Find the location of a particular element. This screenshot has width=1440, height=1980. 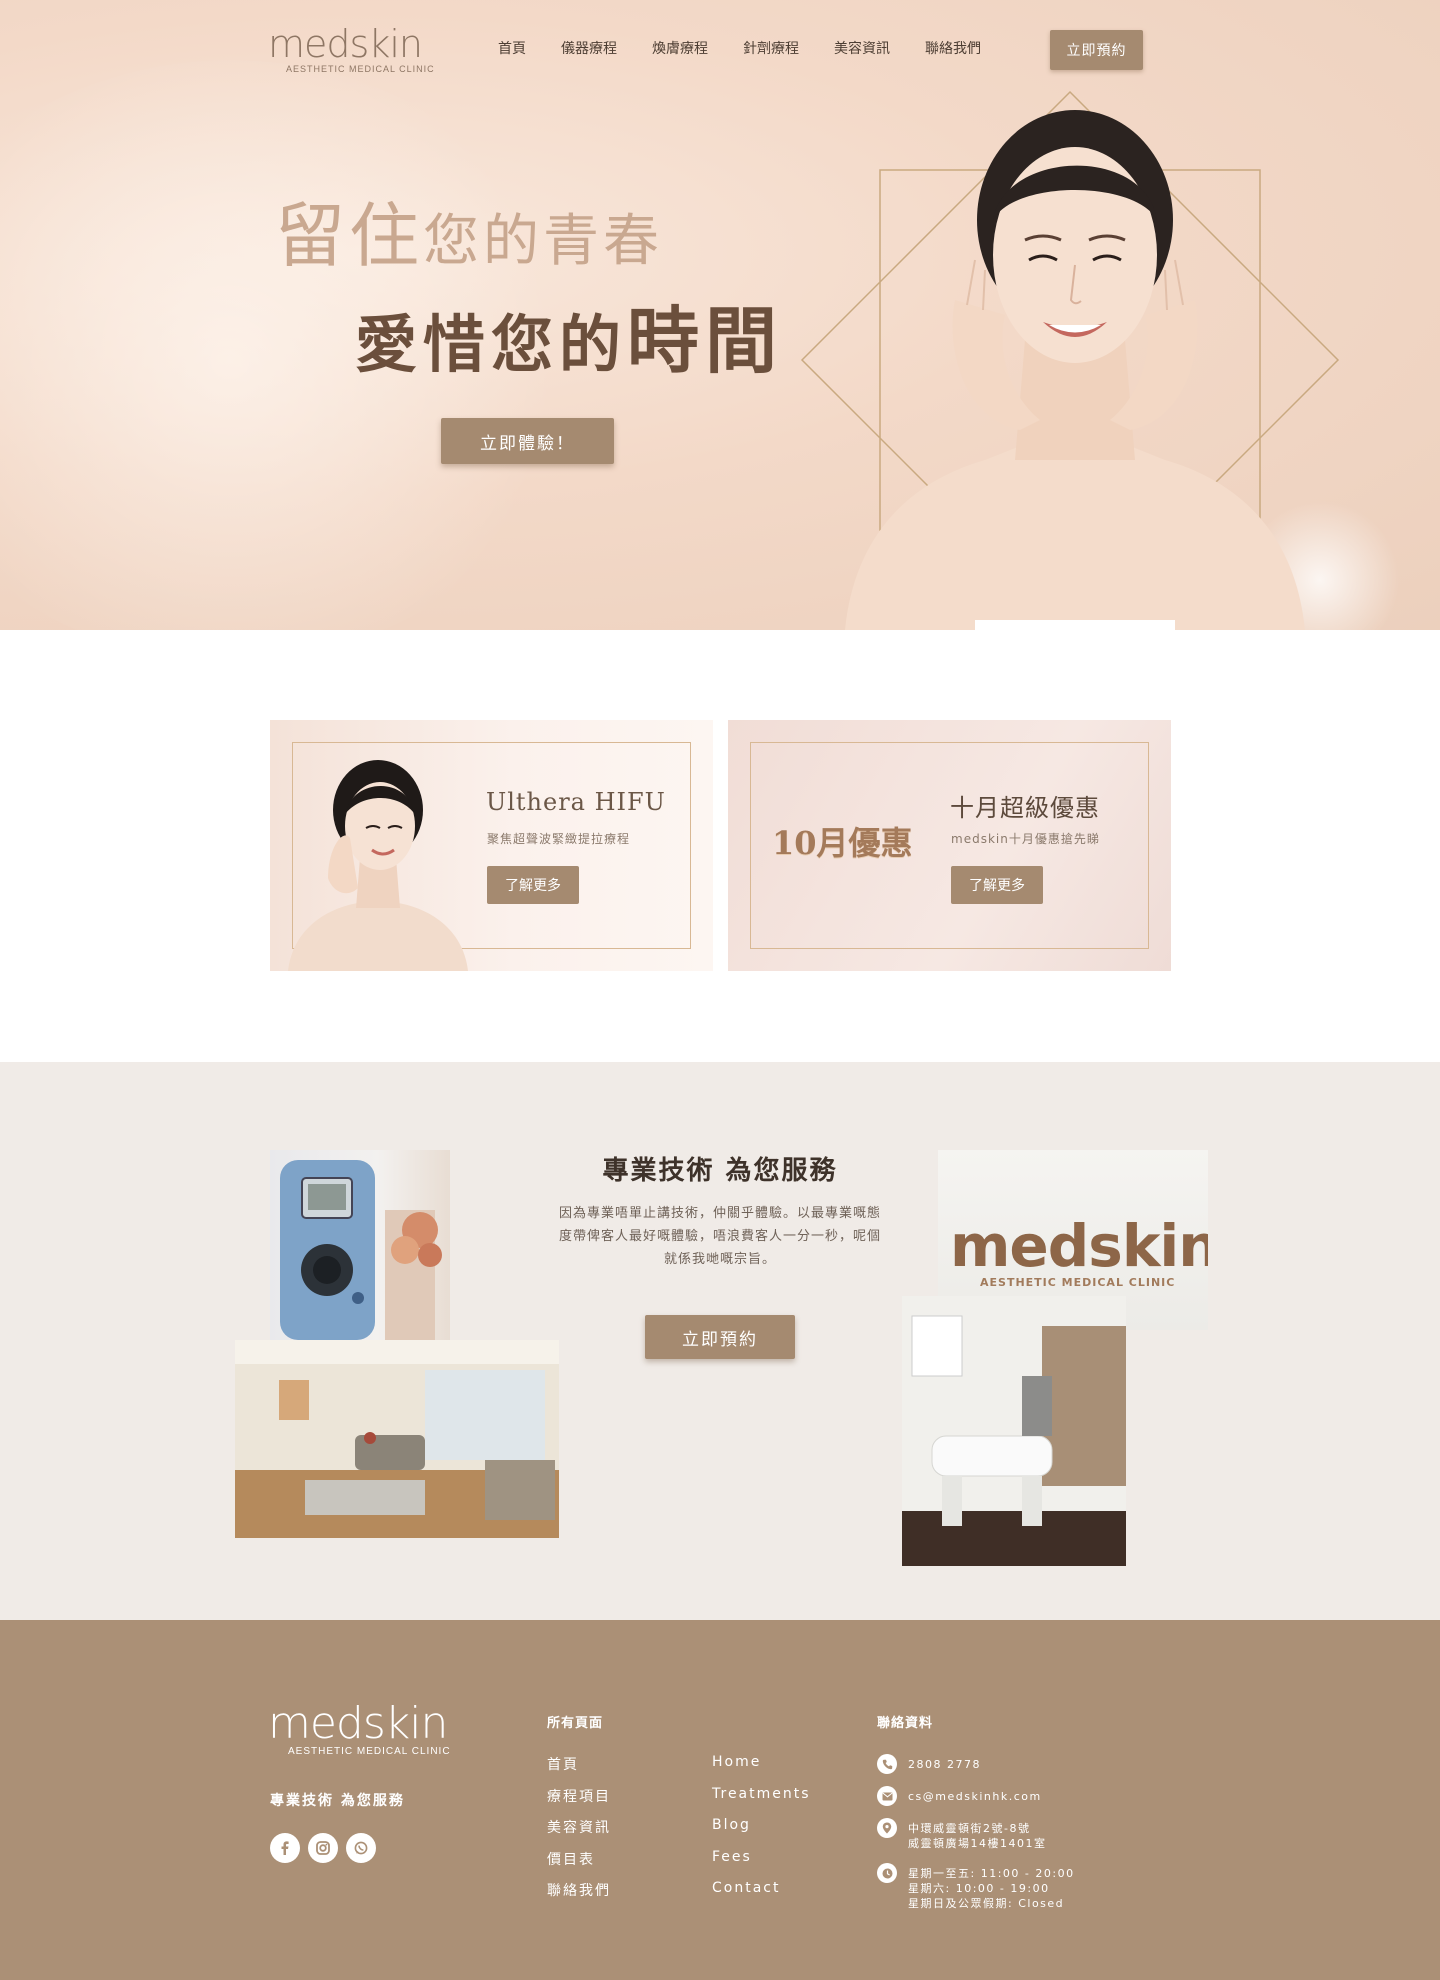

contact-phone-row: 2808 2778 is located at coordinates (976, 1764).